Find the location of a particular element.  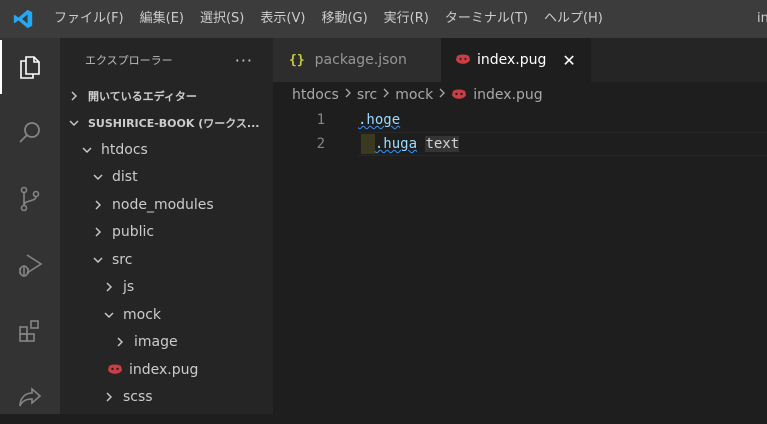

tree-item-mock: mock is located at coordinates (166, 315).